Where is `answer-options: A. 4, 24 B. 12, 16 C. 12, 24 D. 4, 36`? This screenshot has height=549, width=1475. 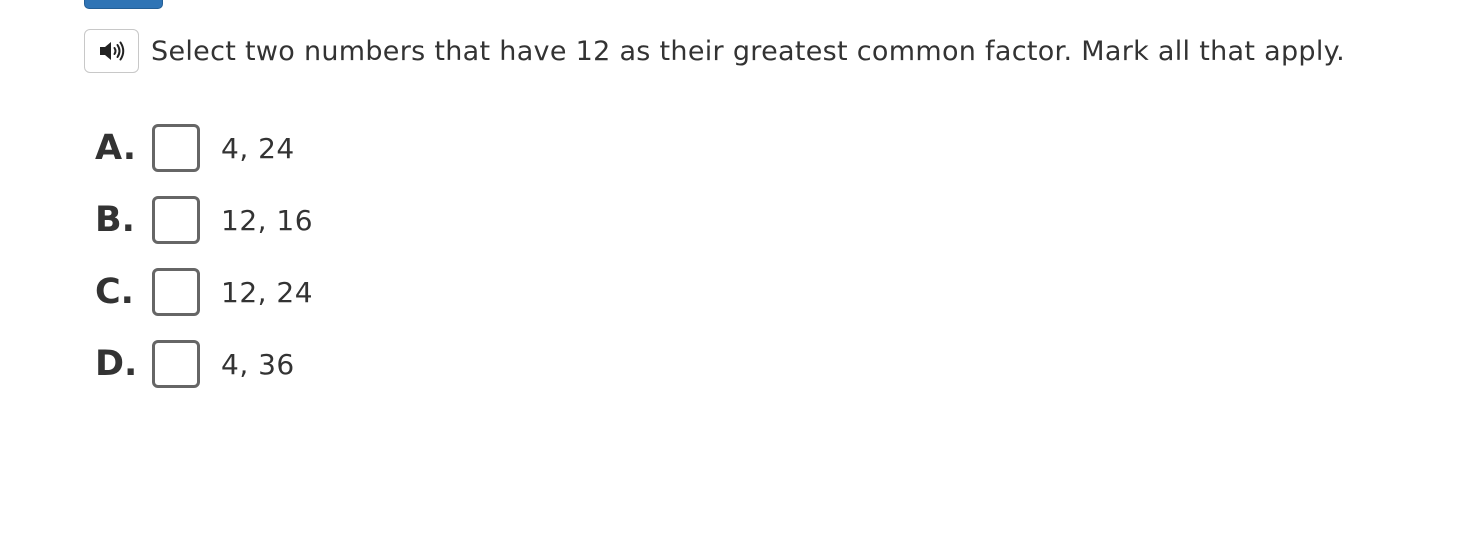 answer-options: A. 4, 24 B. 12, 16 C. 12, 24 D. 4, 36 is located at coordinates (204, 268).